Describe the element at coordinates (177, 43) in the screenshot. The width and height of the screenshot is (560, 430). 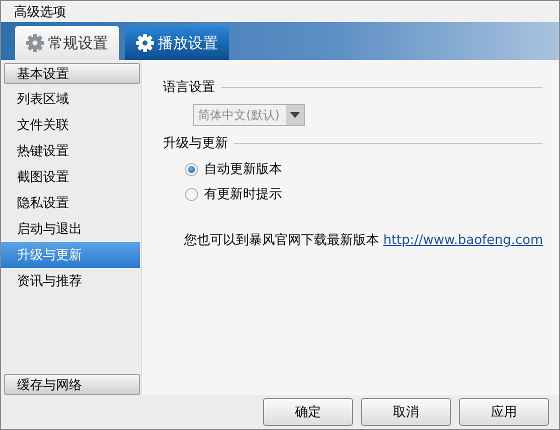
I see `tab: 播放设置` at that location.